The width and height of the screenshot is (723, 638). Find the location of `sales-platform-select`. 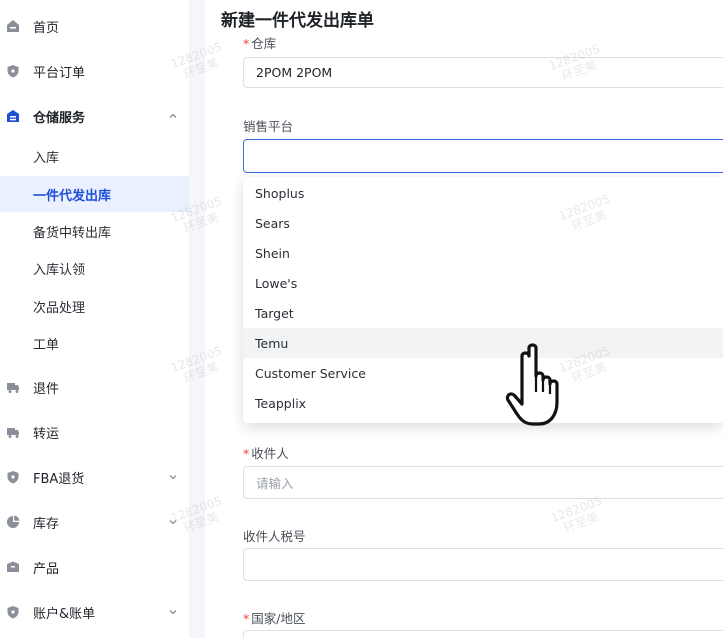

sales-platform-select is located at coordinates (483, 156).